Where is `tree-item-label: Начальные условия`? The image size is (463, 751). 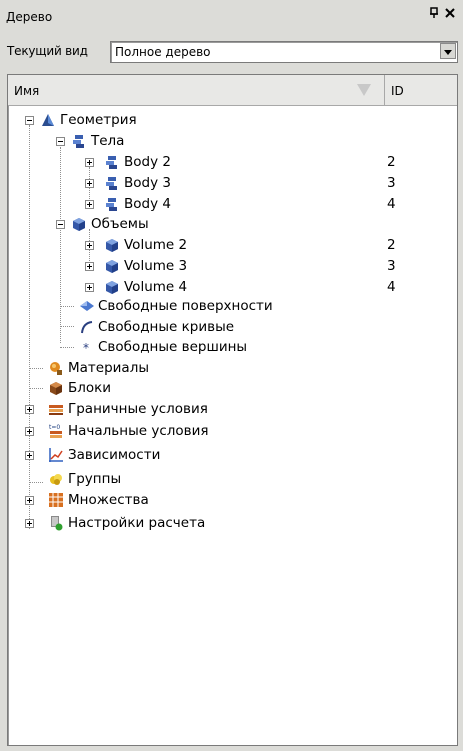
tree-item-label: Начальные условия is located at coordinates (138, 431).